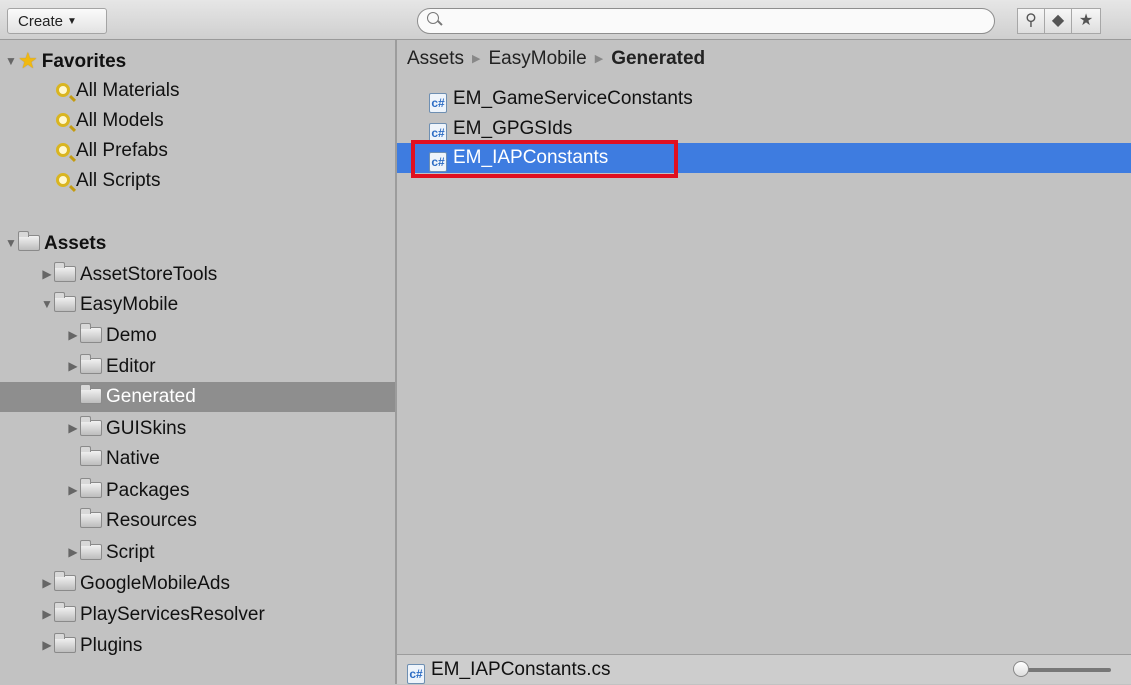  I want to click on file-label: EM_GameServiceConstants, so click(573, 98).